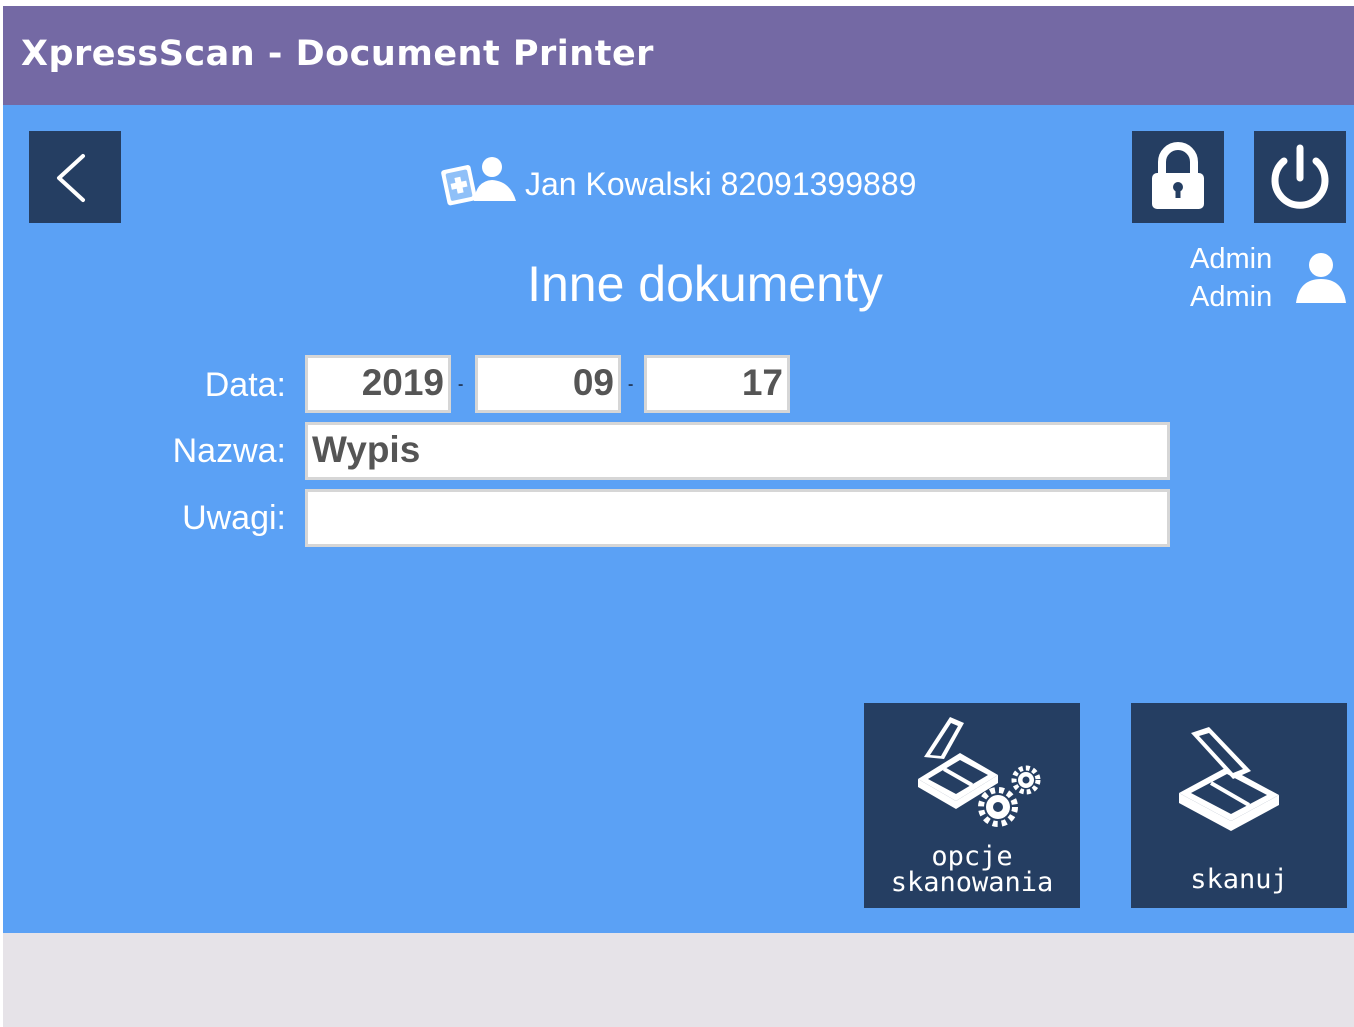 The width and height of the screenshot is (1354, 1027). What do you see at coordinates (548, 384) in the screenshot?
I see `date-month-input: 09` at bounding box center [548, 384].